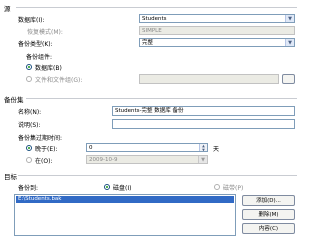 This screenshot has width=320, height=240. What do you see at coordinates (216, 149) in the screenshot?
I see `days-unit-label: 天` at bounding box center [216, 149].